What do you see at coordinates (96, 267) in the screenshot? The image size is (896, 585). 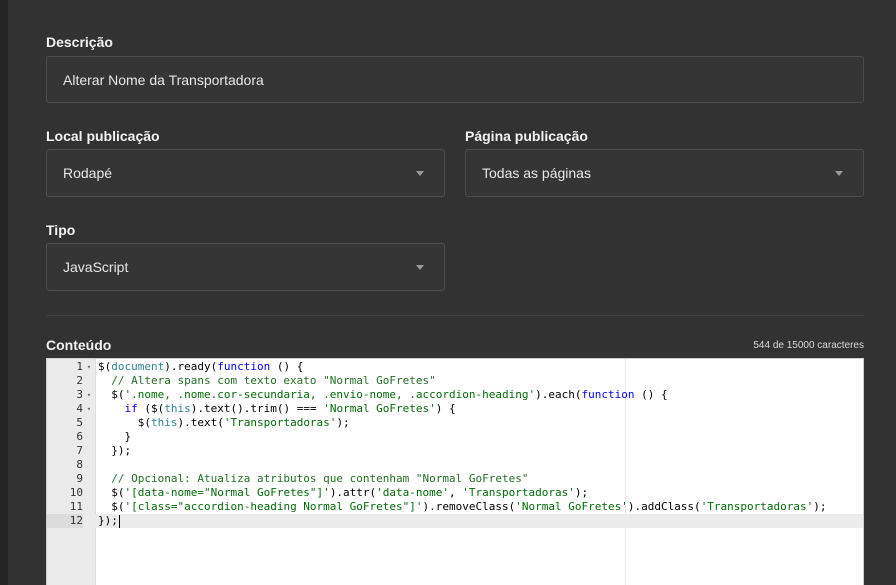 I see `tipo-value: JavaScript` at bounding box center [96, 267].